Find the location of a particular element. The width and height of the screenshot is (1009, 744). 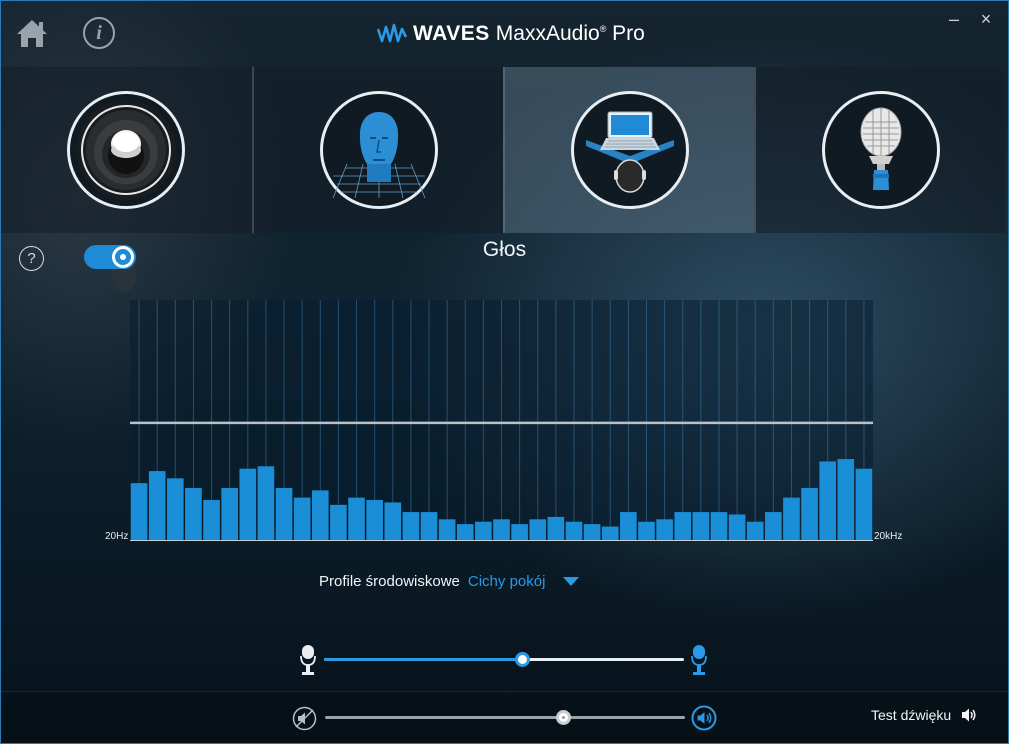

volume-thumb is located at coordinates (563, 717).